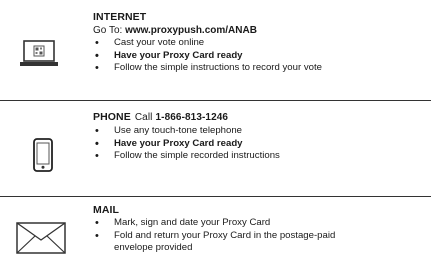  I want to click on goto-label: Go To:, so click(109, 30).